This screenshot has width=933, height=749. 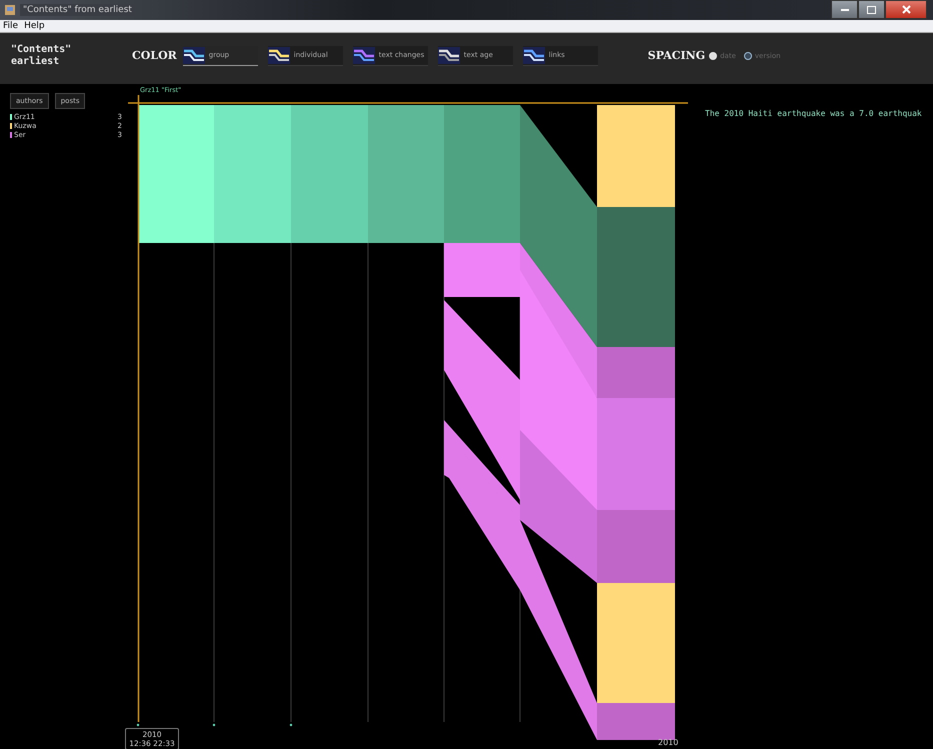 I want to click on menu-item: Help, so click(x=34, y=26).